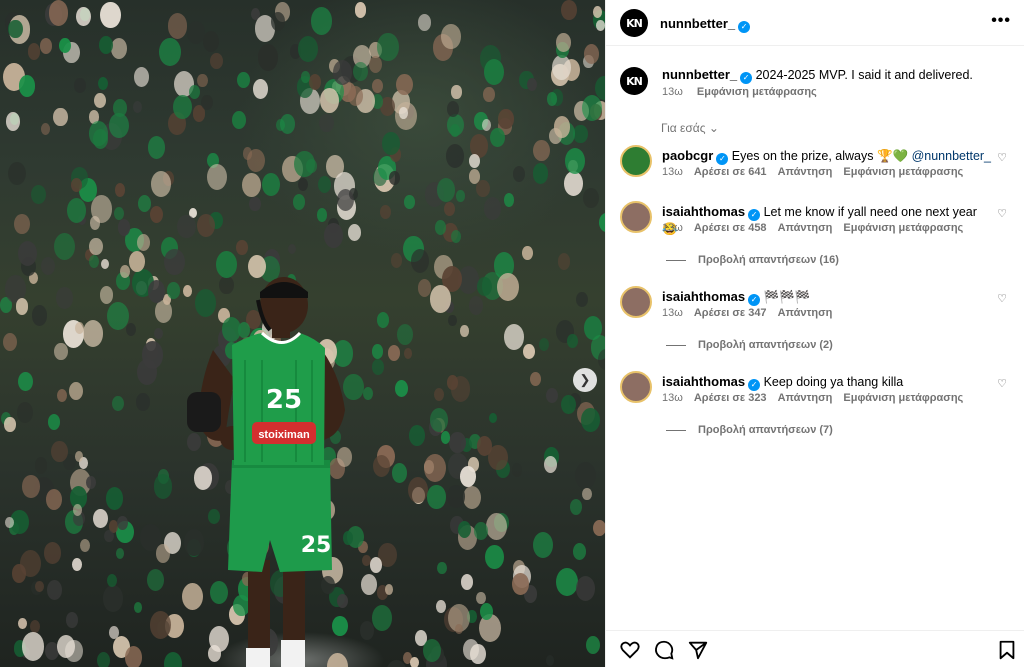  I want to click on author-username: nunnbetter_, so click(697, 23).